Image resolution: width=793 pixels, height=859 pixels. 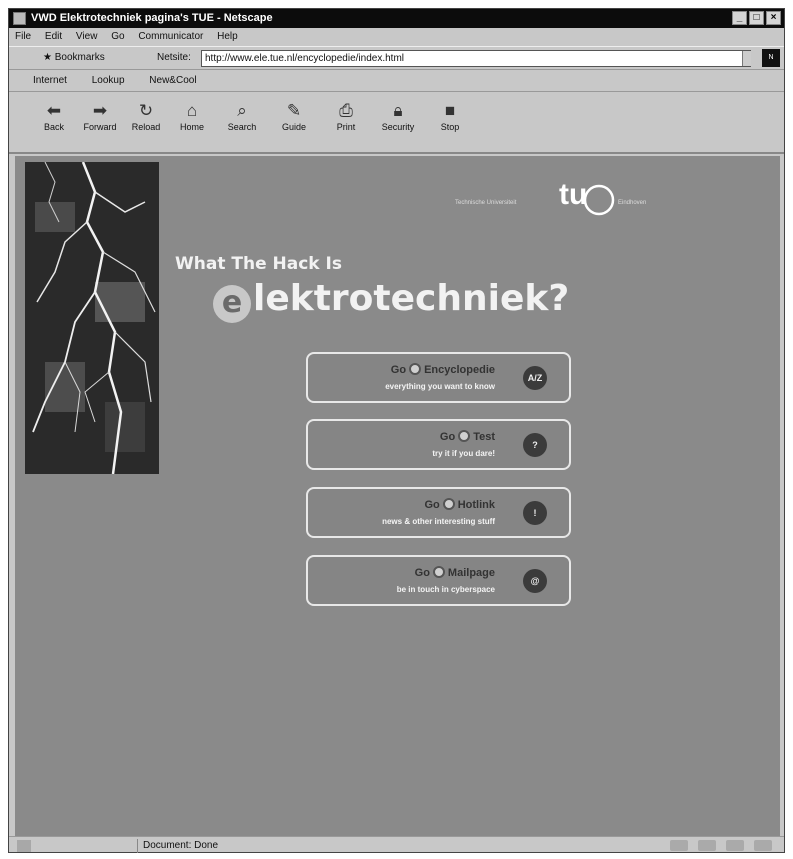 I want to click on lightning-image, so click(x=92, y=318).